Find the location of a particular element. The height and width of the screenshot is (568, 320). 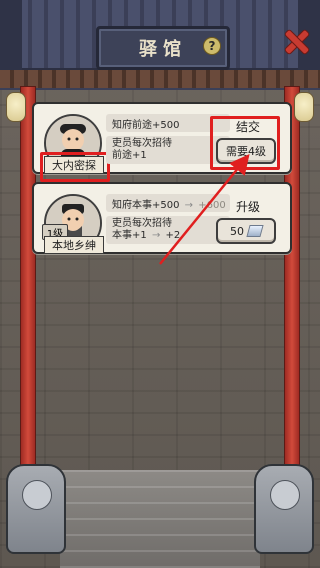

stone-lion-right is located at coordinates (284, 509).